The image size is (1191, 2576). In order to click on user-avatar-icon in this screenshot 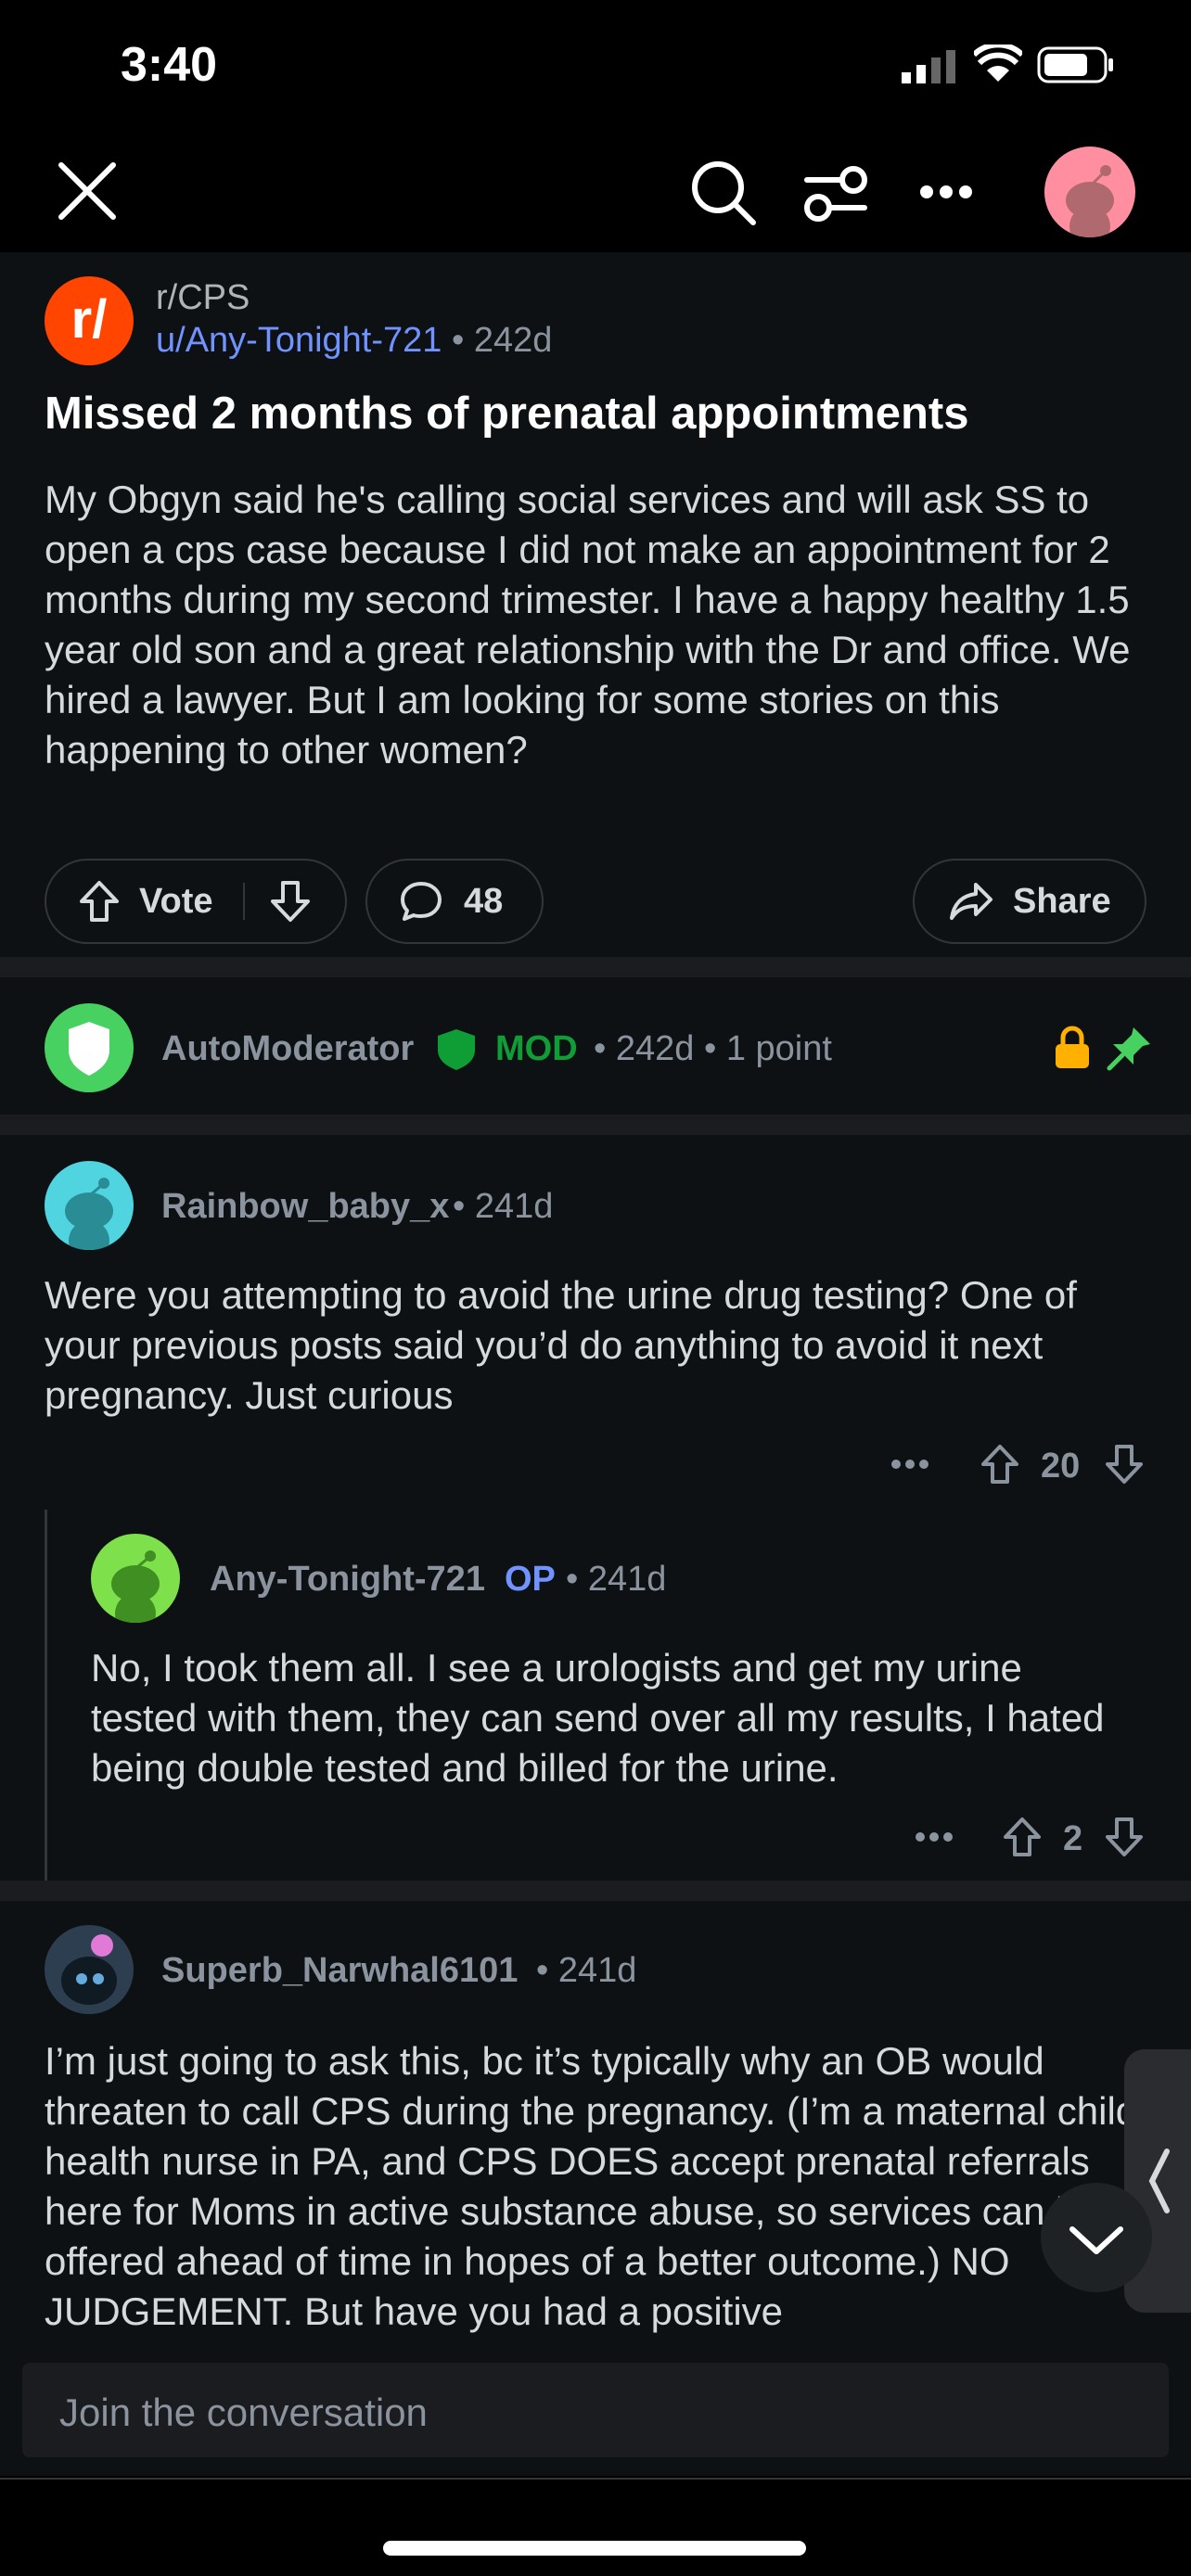, I will do `click(1089, 192)`.